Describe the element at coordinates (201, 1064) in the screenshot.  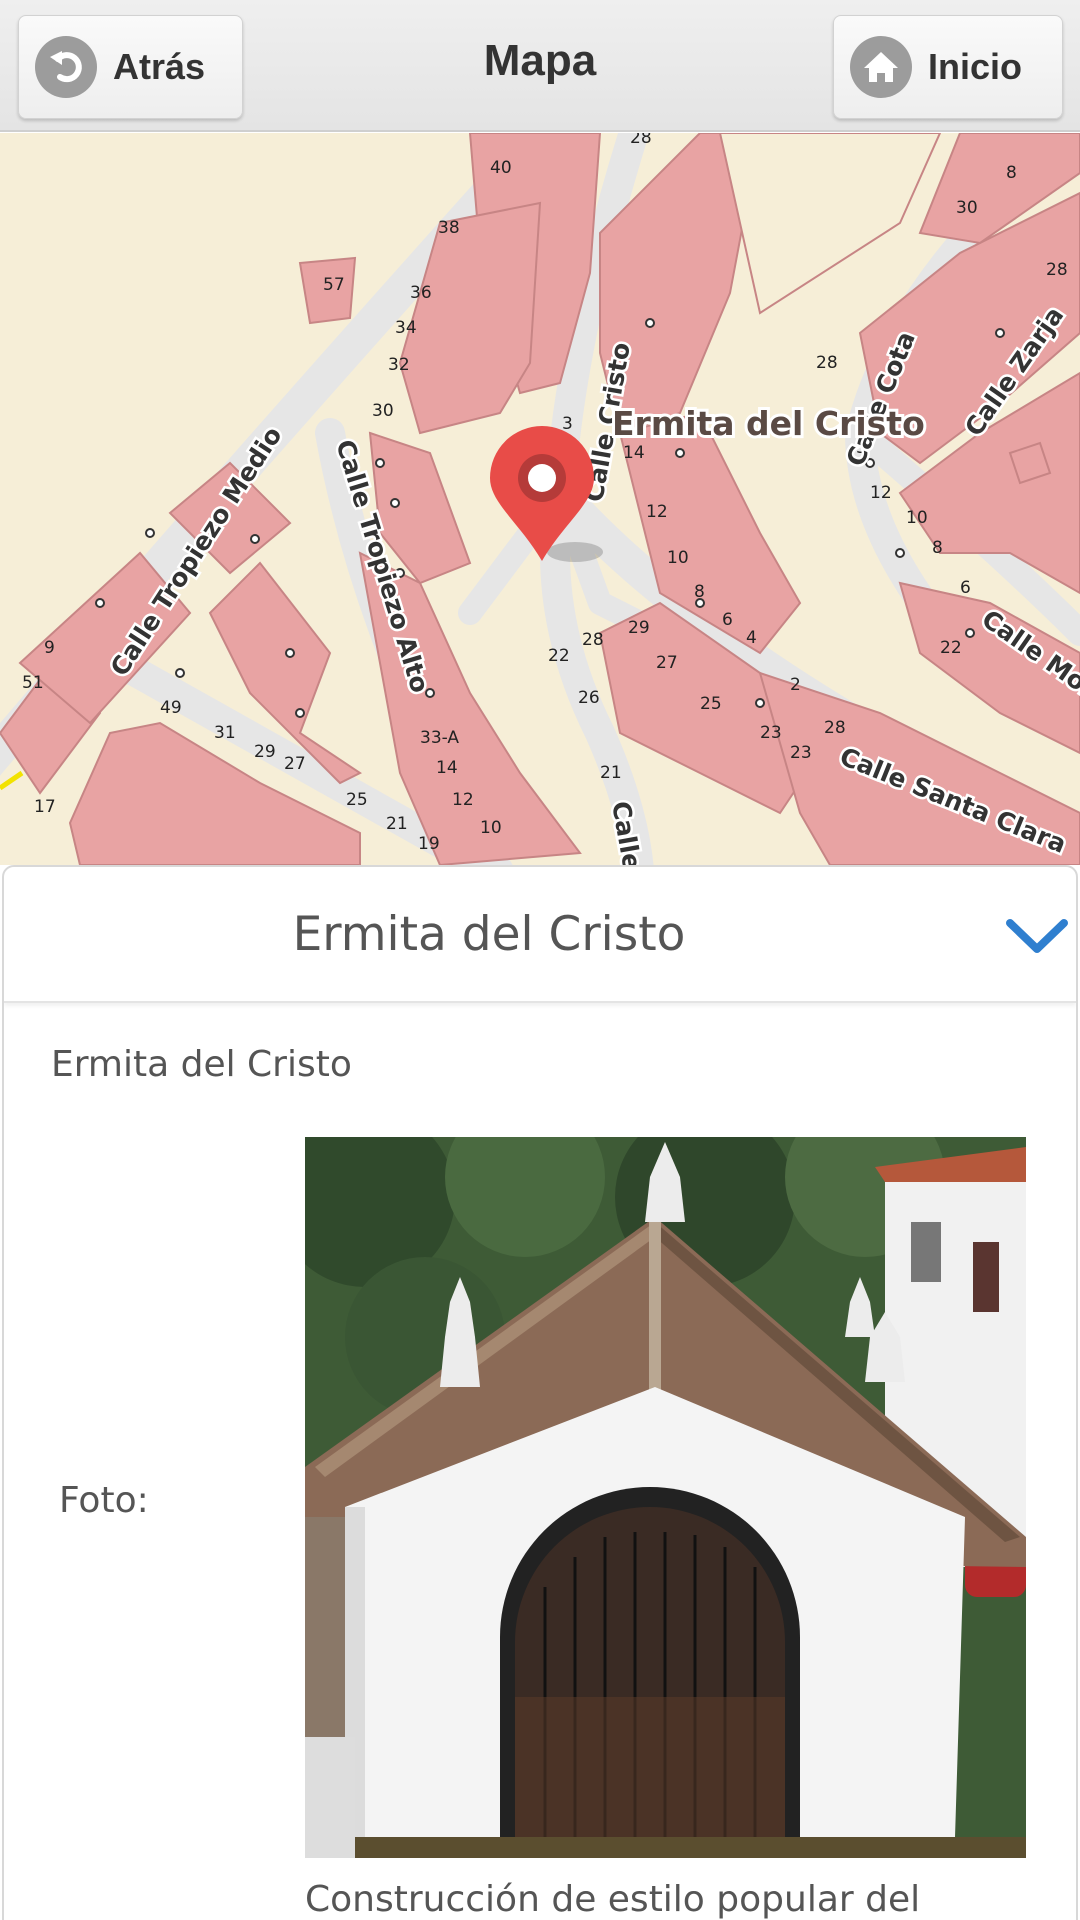
I see `place-name: Ermita del Cristo` at that location.